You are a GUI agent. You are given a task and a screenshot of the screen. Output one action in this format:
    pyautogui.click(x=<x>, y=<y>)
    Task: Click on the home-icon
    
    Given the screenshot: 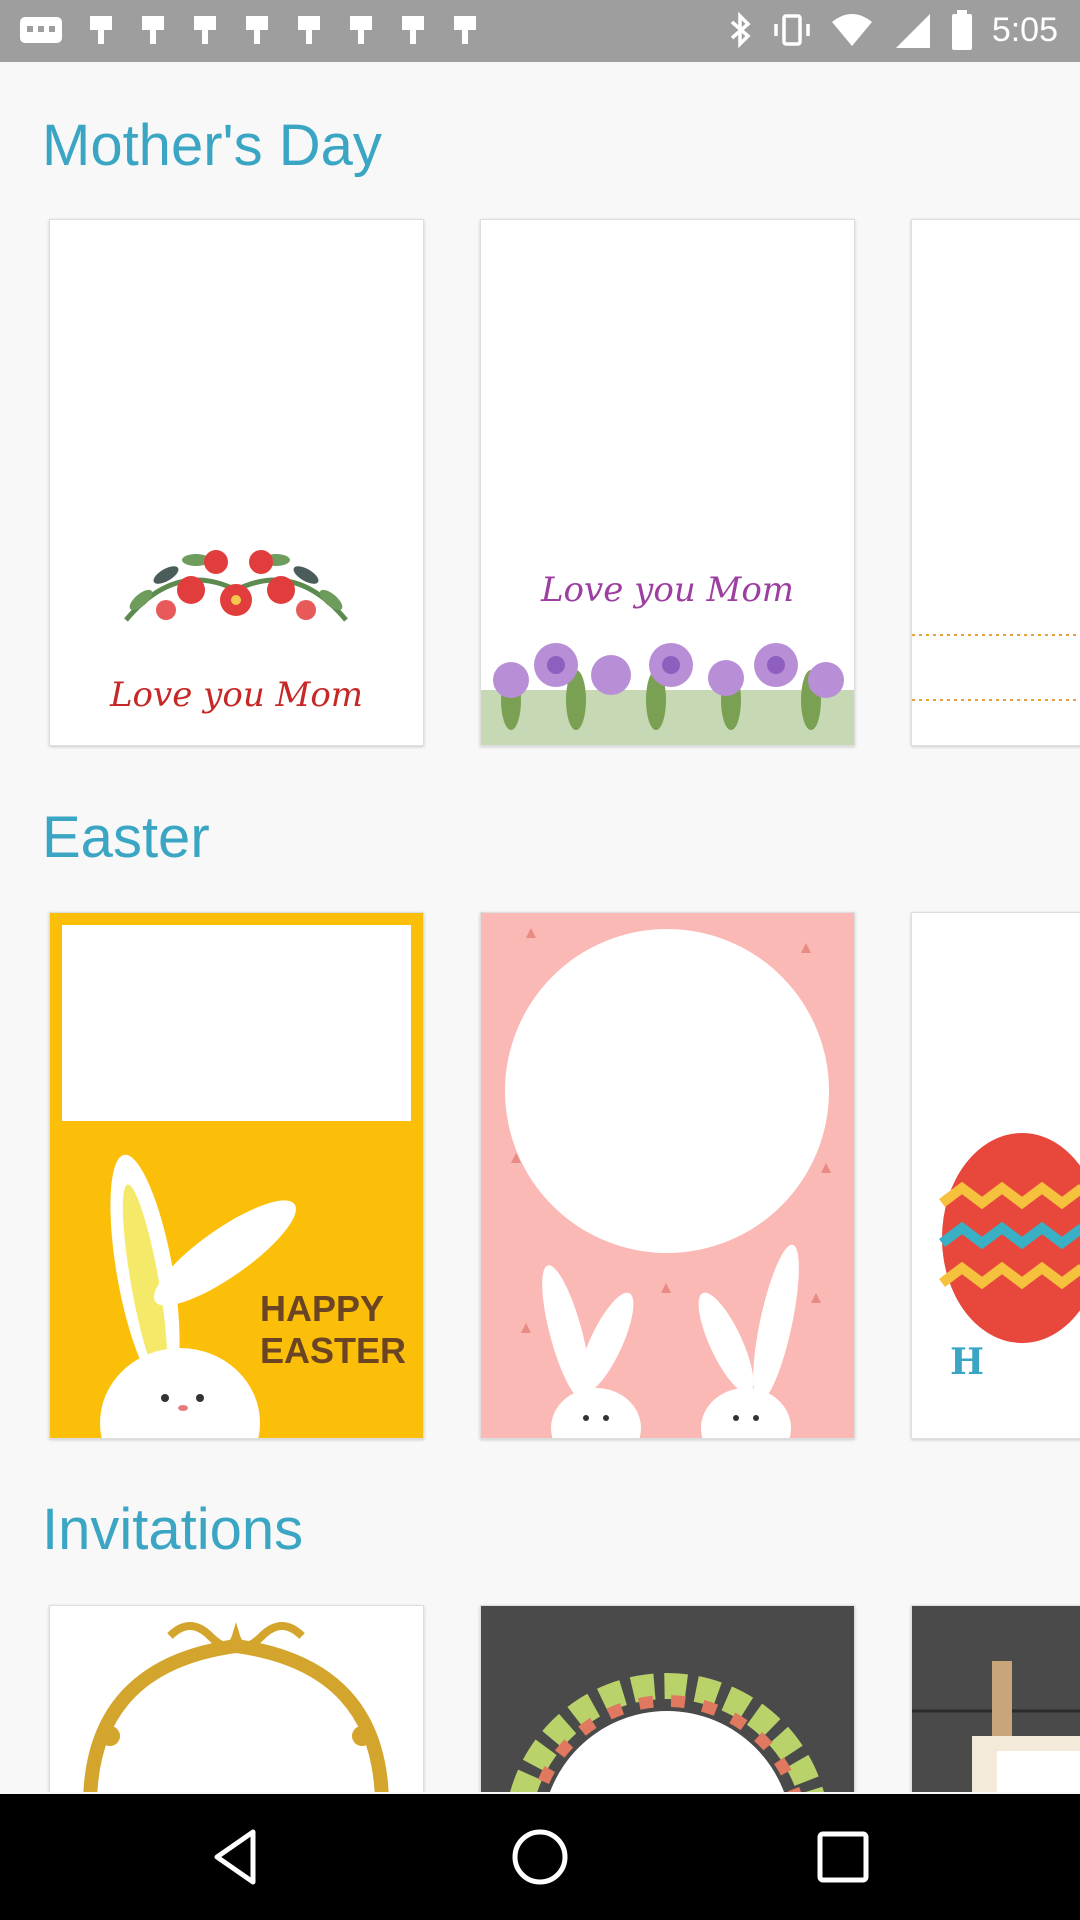 What is the action you would take?
    pyautogui.click(x=540, y=1857)
    